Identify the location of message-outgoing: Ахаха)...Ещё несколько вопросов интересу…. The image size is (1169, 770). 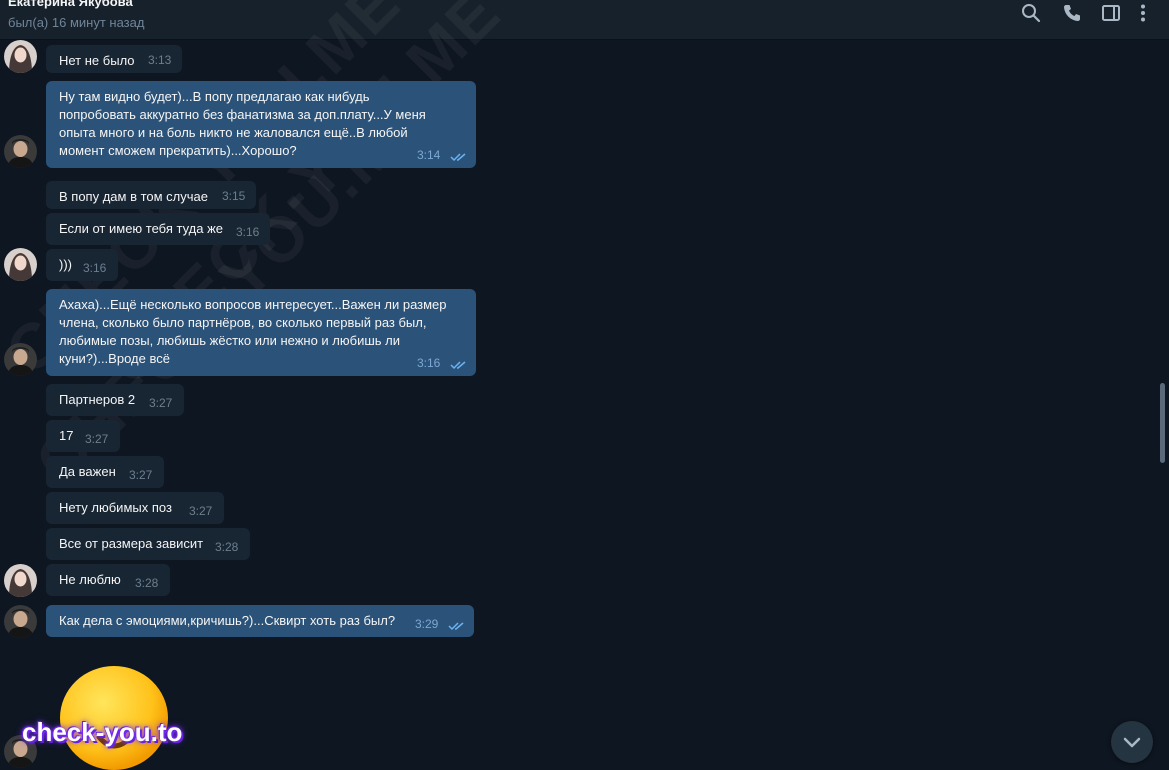
(261, 332).